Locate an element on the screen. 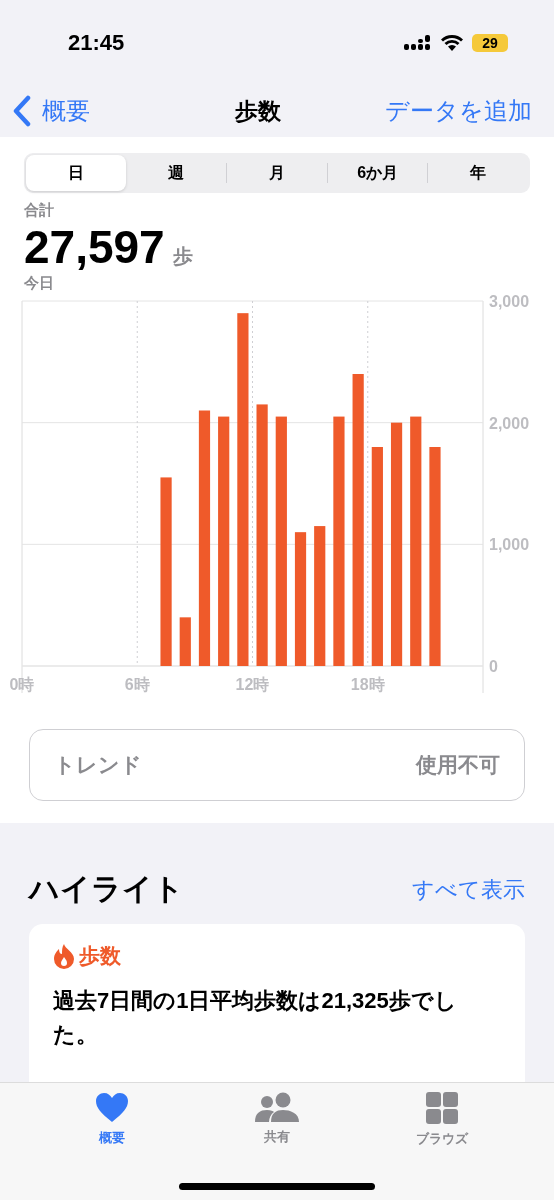 The height and width of the screenshot is (1200, 554). axis-label: 6時 is located at coordinates (137, 684).